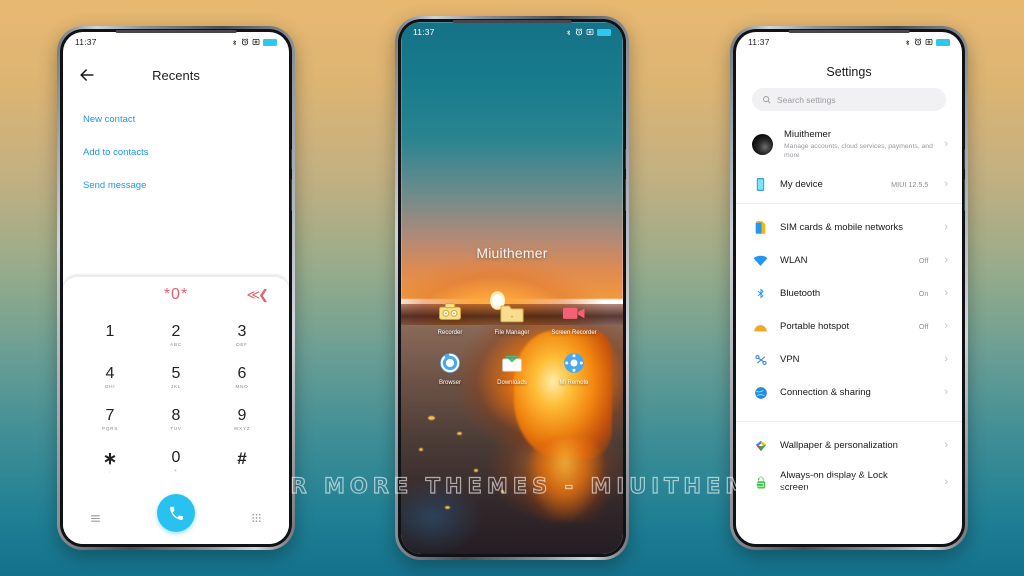  Describe the element at coordinates (257, 295) in the screenshot. I see `backspace-button: ≪❮` at that location.